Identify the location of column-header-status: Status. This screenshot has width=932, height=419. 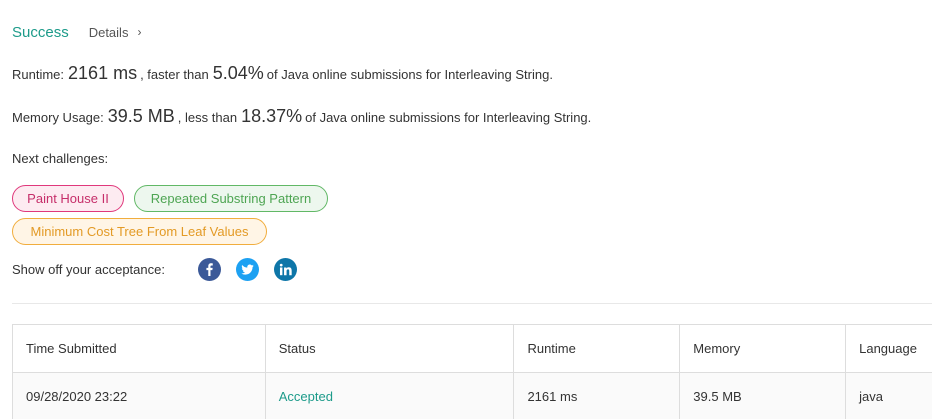
(390, 349).